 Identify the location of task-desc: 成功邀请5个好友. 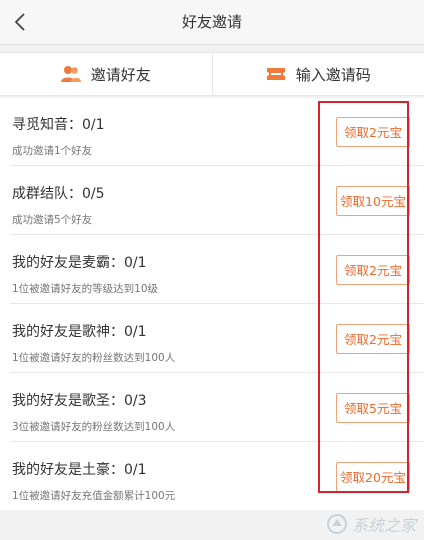
(52, 220).